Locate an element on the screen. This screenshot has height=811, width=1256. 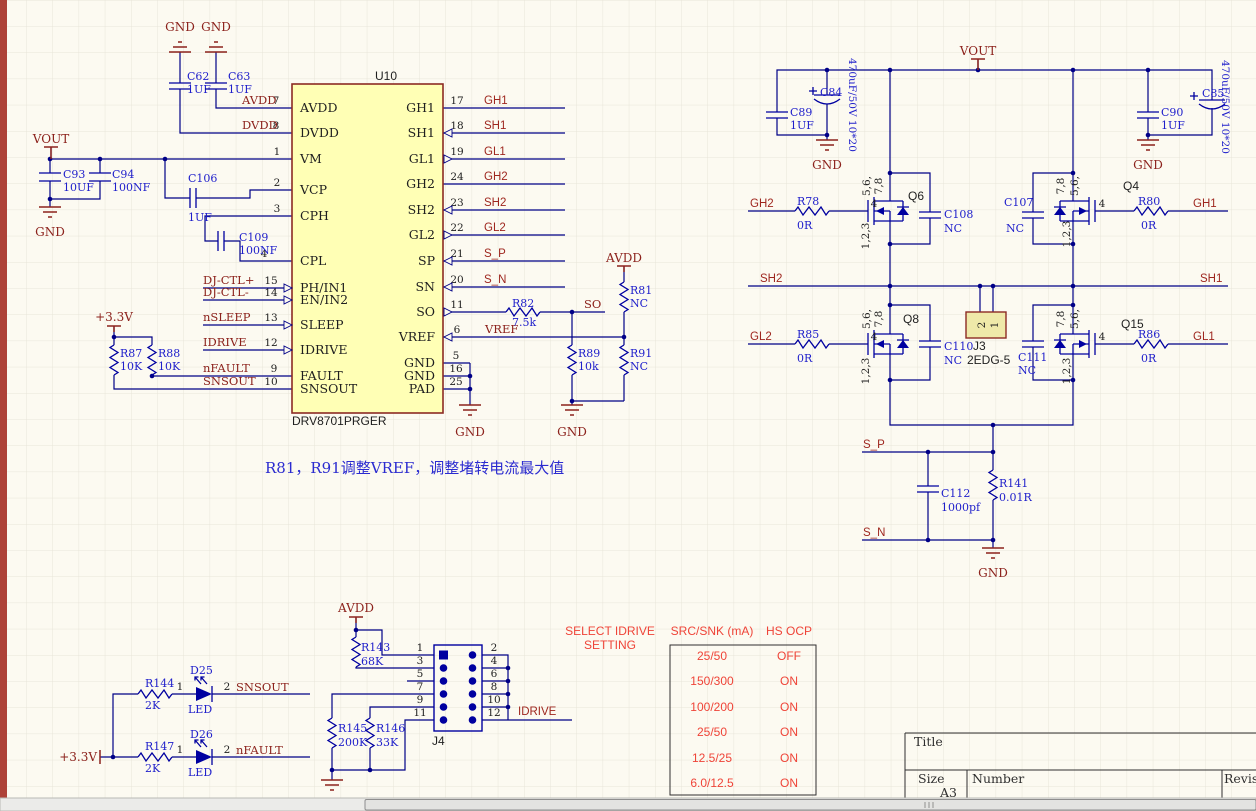
value: 1000pf is located at coordinates (961, 507).